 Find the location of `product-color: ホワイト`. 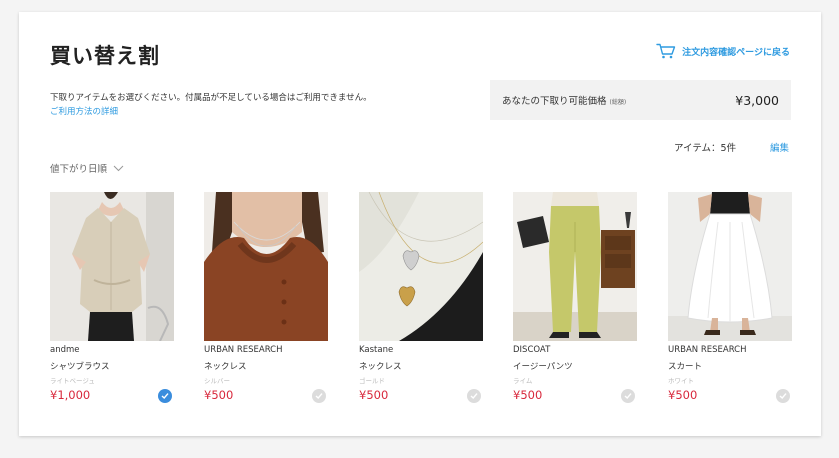

product-color: ホワイト is located at coordinates (681, 381).